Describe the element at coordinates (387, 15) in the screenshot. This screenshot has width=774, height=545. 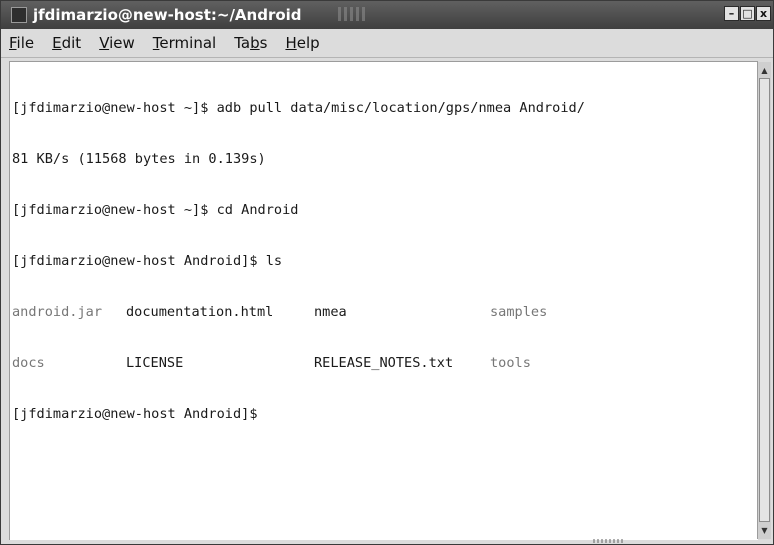
I see `title-bar: jfdimarzio@new-host:~/Android – □ x` at that location.